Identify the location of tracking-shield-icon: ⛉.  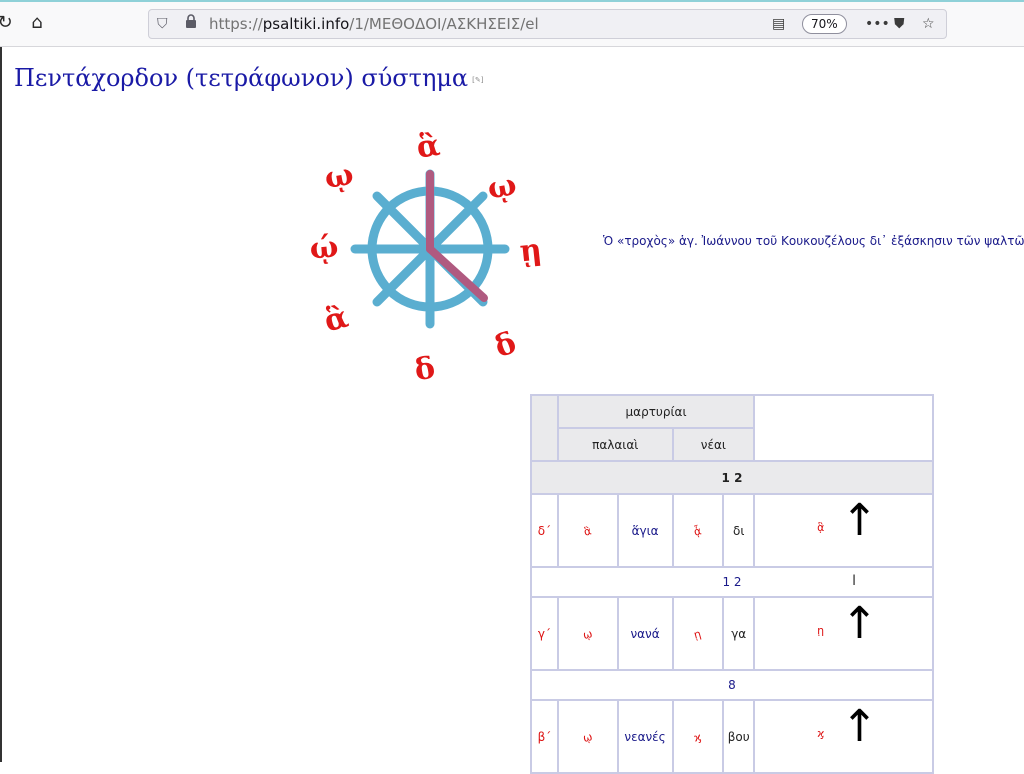
(162, 24).